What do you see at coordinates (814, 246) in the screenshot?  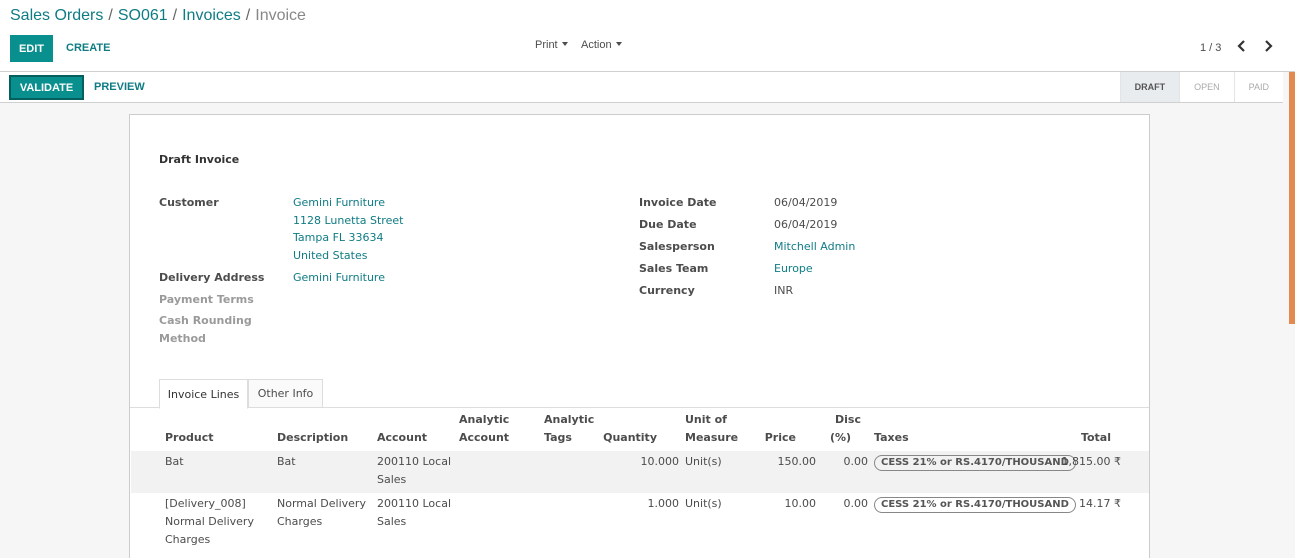 I see `salesperson-value: Mitchell Admin` at bounding box center [814, 246].